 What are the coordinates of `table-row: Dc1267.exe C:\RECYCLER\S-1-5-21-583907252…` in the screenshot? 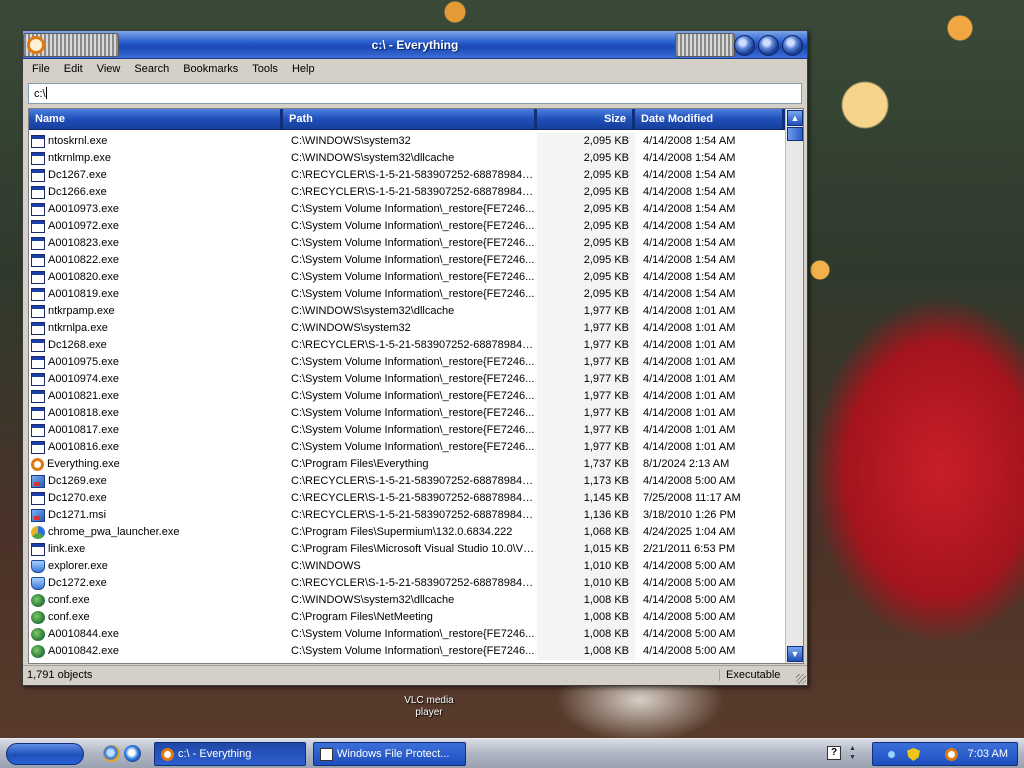 It's located at (407, 175).